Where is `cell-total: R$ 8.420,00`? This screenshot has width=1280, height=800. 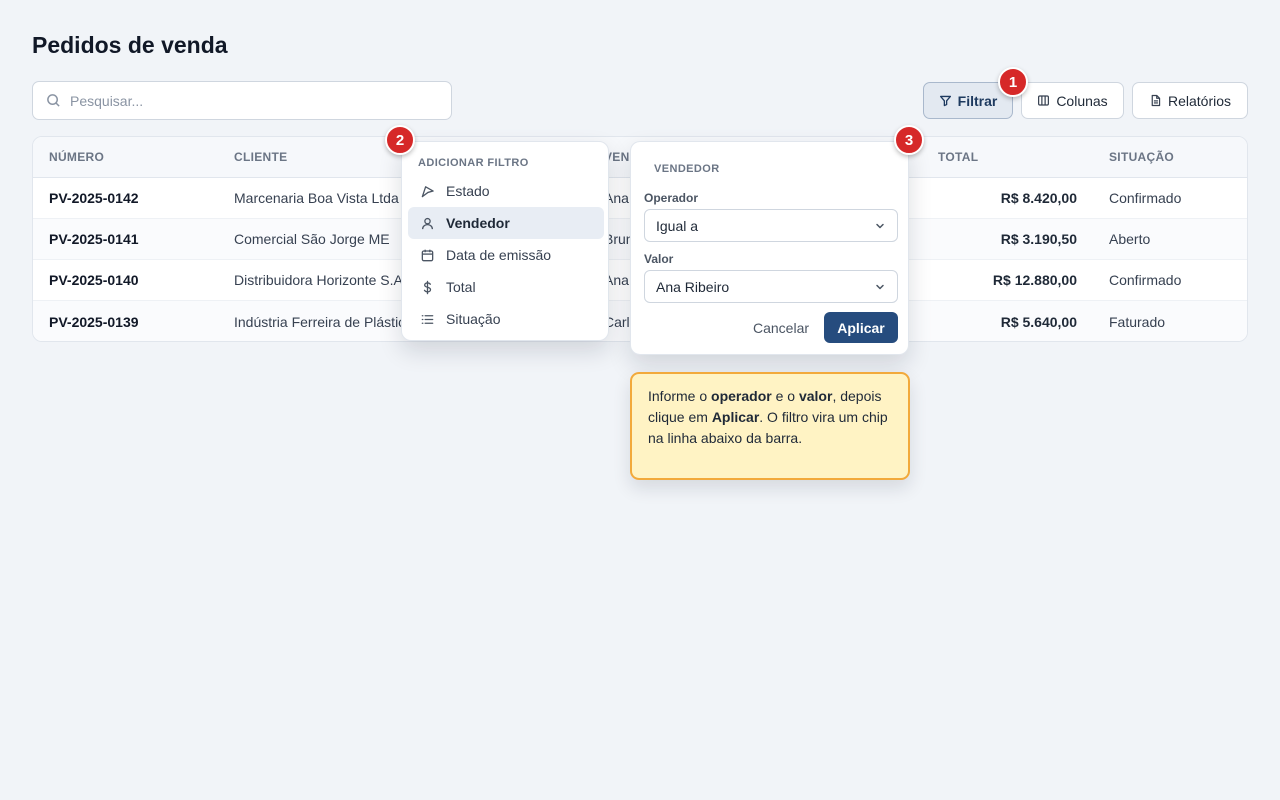
cell-total: R$ 8.420,00 is located at coordinates (1038, 198).